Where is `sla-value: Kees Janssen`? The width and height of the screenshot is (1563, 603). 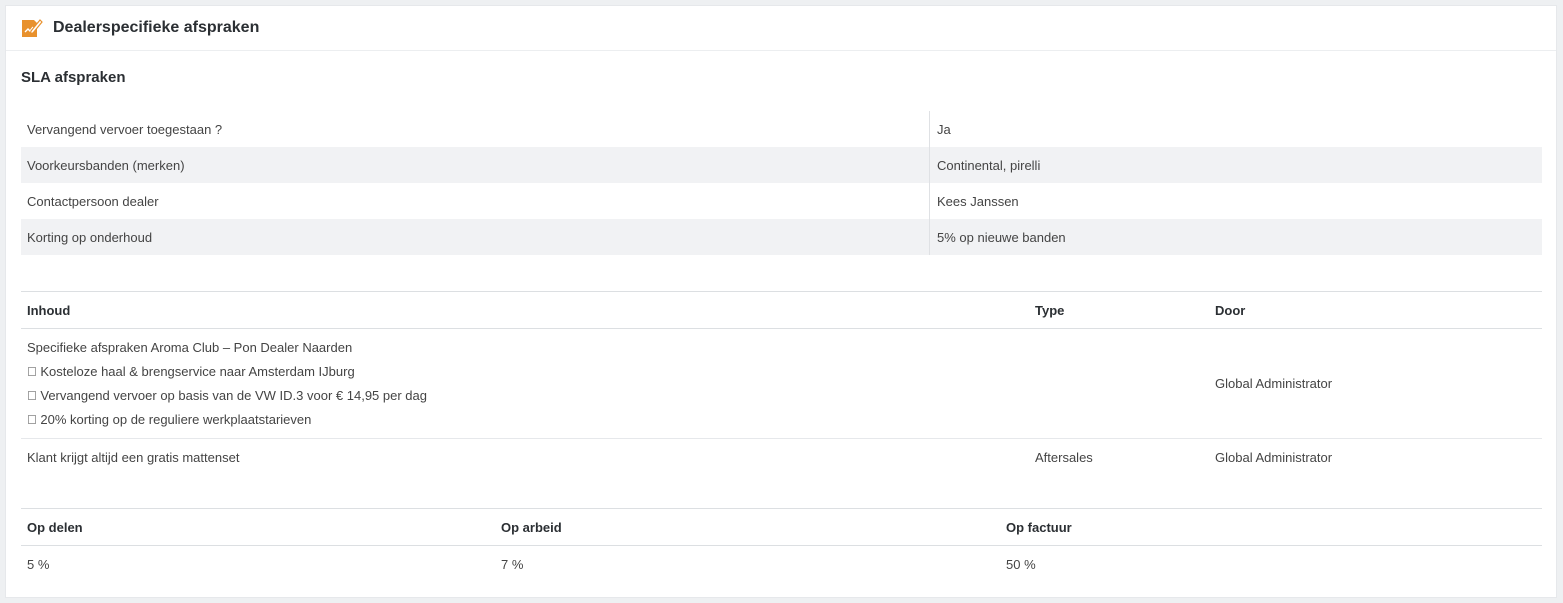 sla-value: Kees Janssen is located at coordinates (978, 201).